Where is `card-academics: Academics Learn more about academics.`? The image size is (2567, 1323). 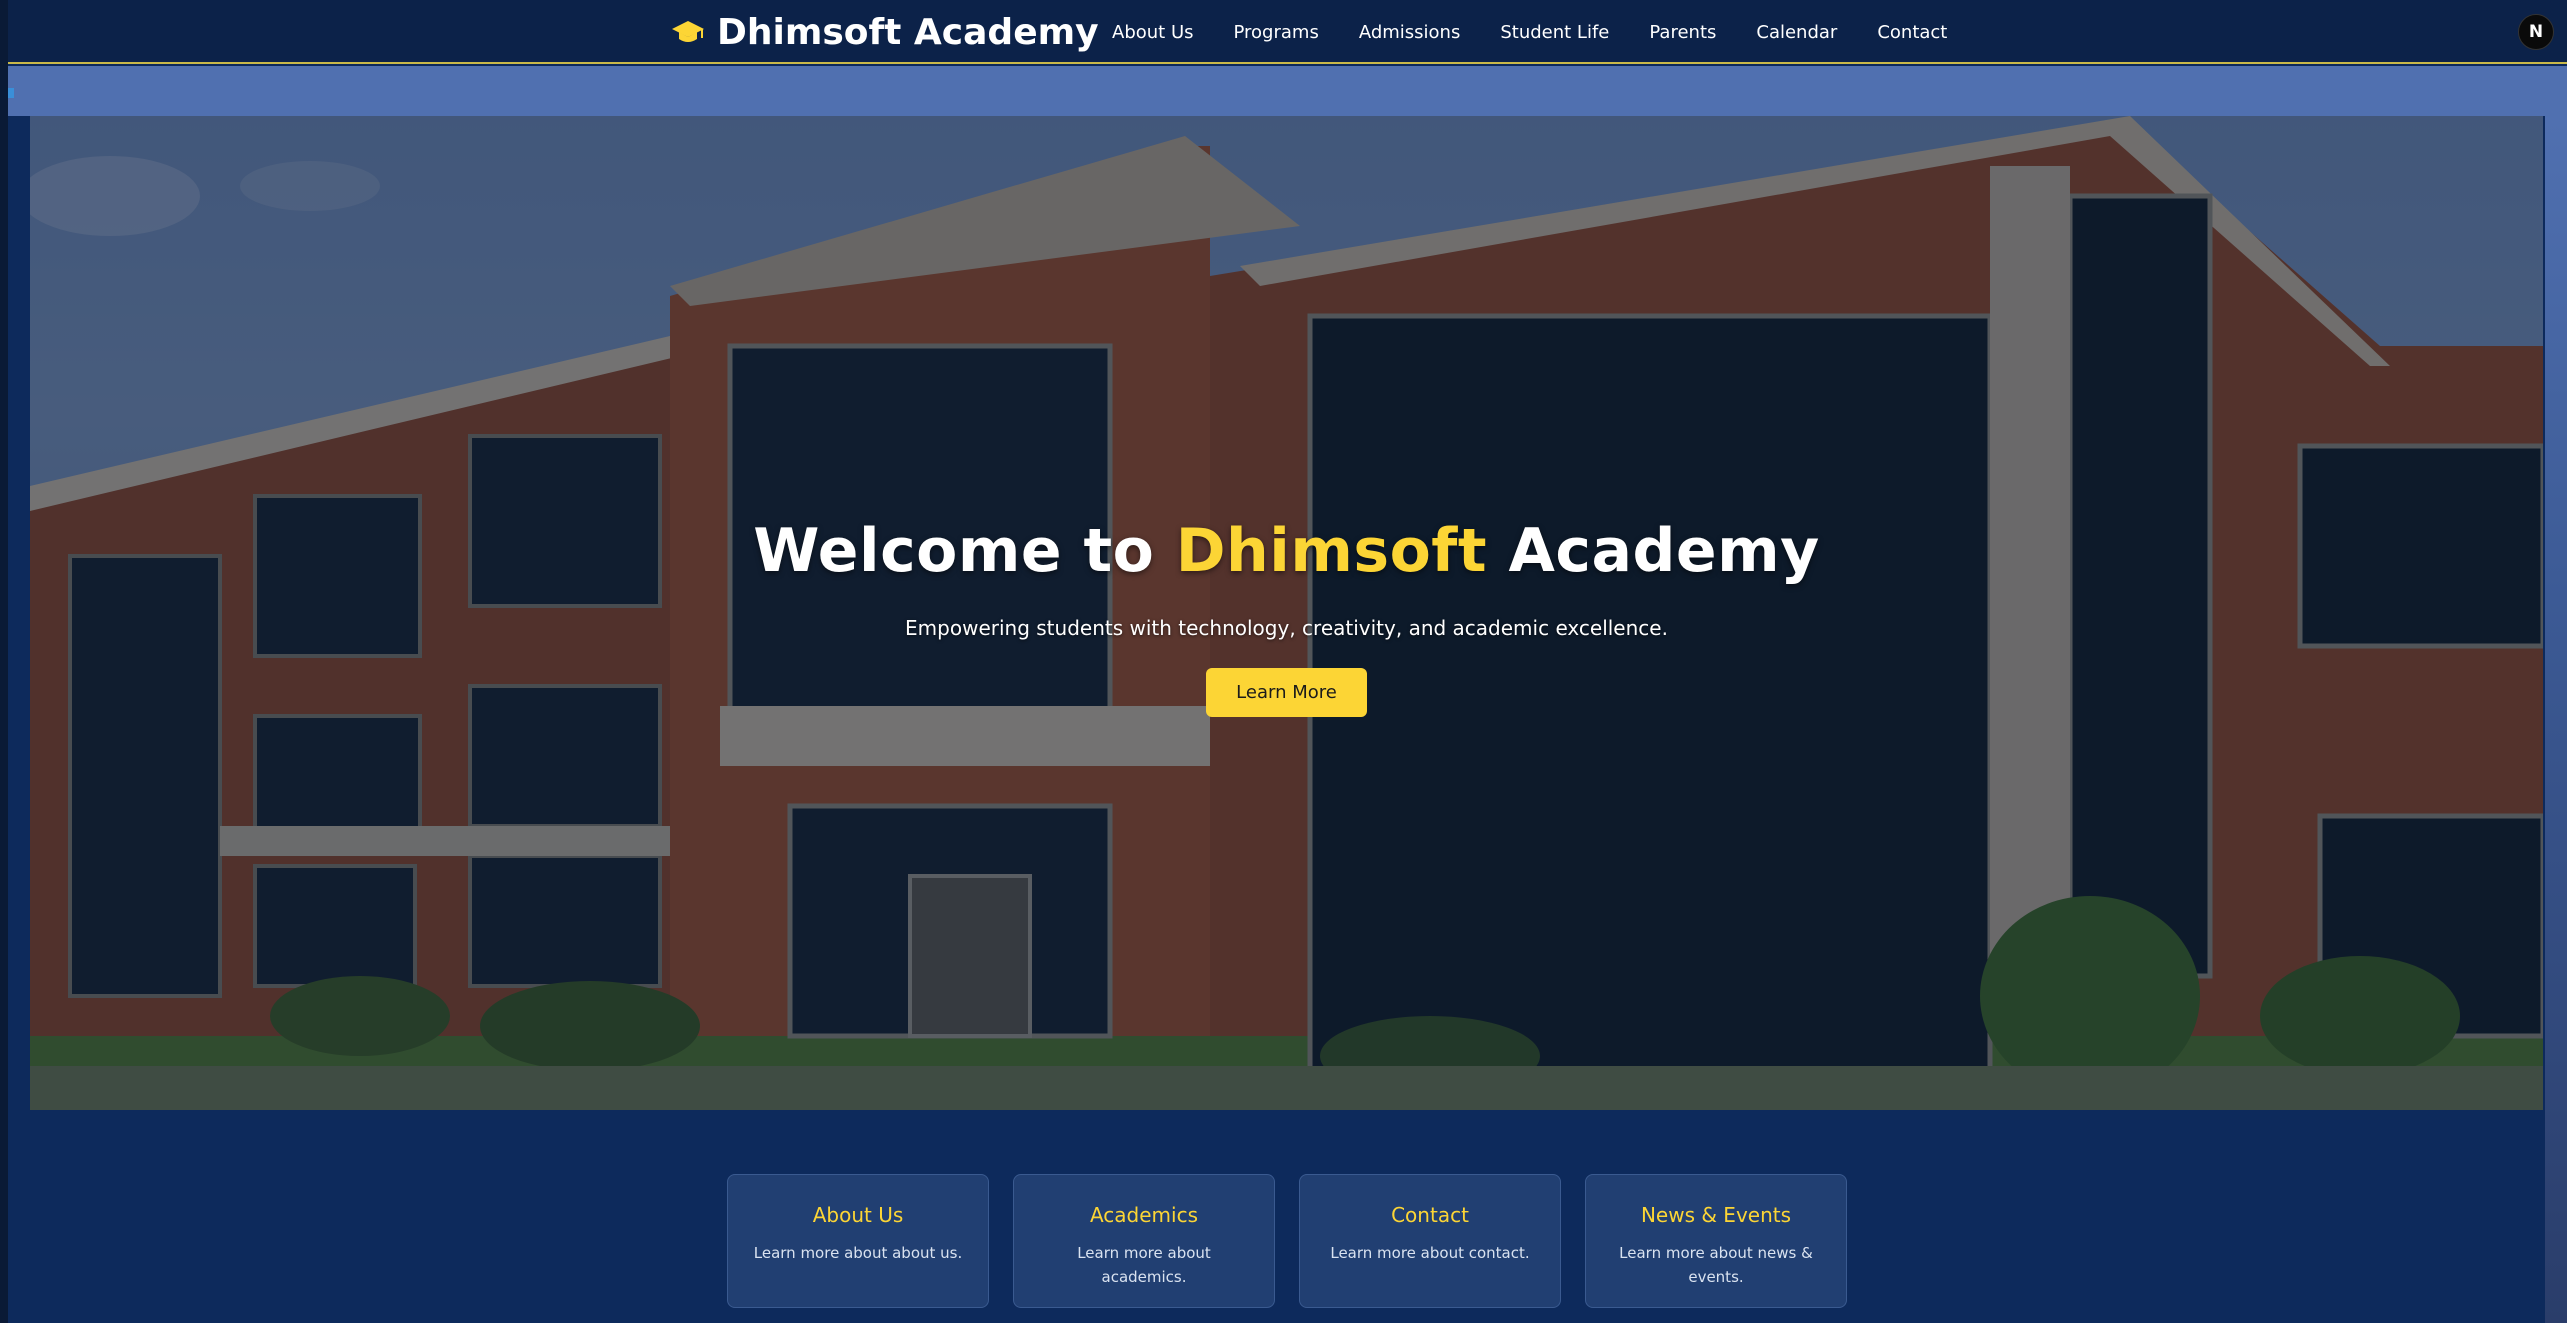 card-academics: Academics Learn more about academics. is located at coordinates (1144, 1241).